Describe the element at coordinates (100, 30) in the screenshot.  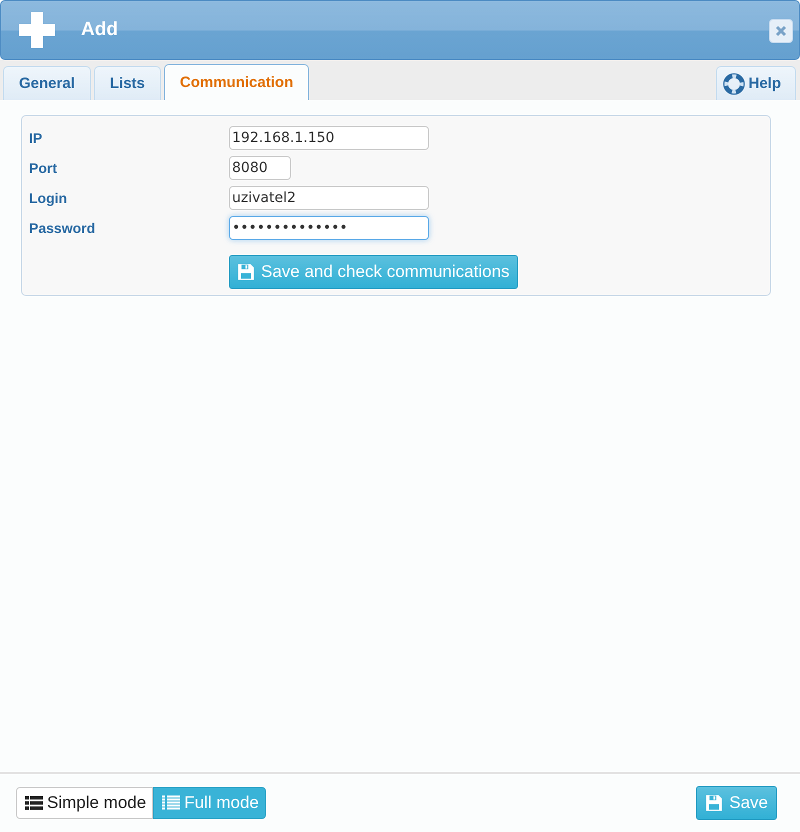
I see `window-title: Add` at that location.